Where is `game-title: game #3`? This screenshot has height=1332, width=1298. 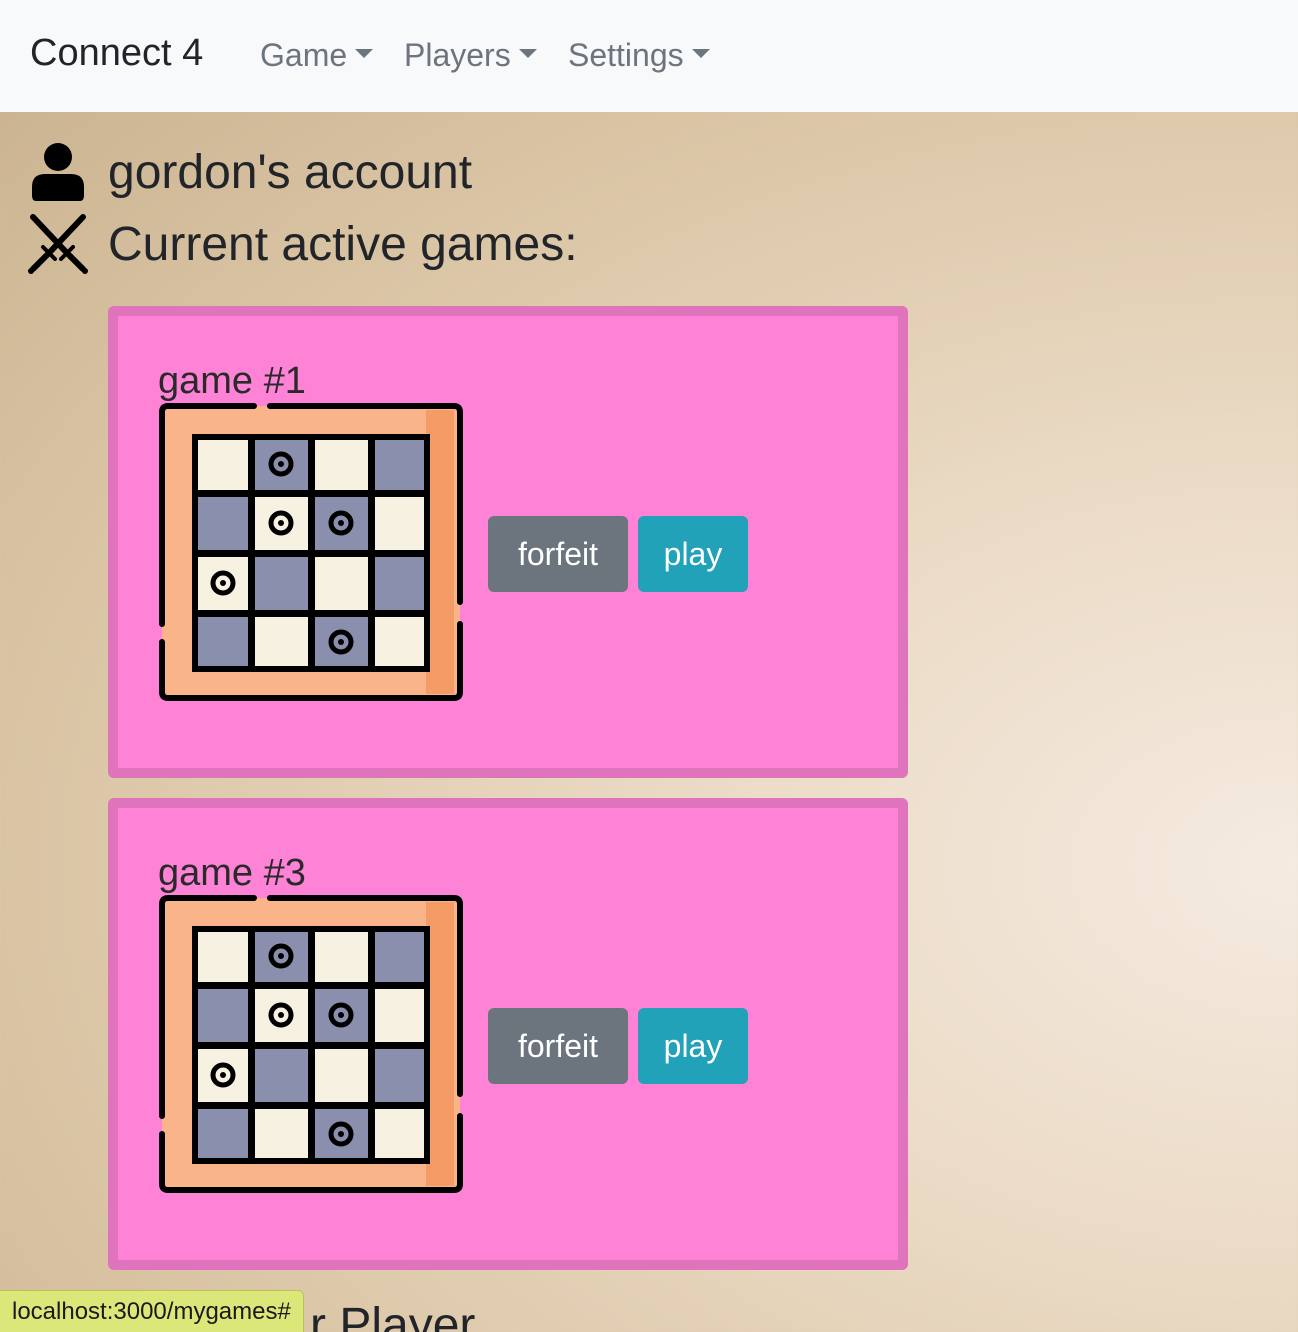
game-title: game #3 is located at coordinates (232, 873).